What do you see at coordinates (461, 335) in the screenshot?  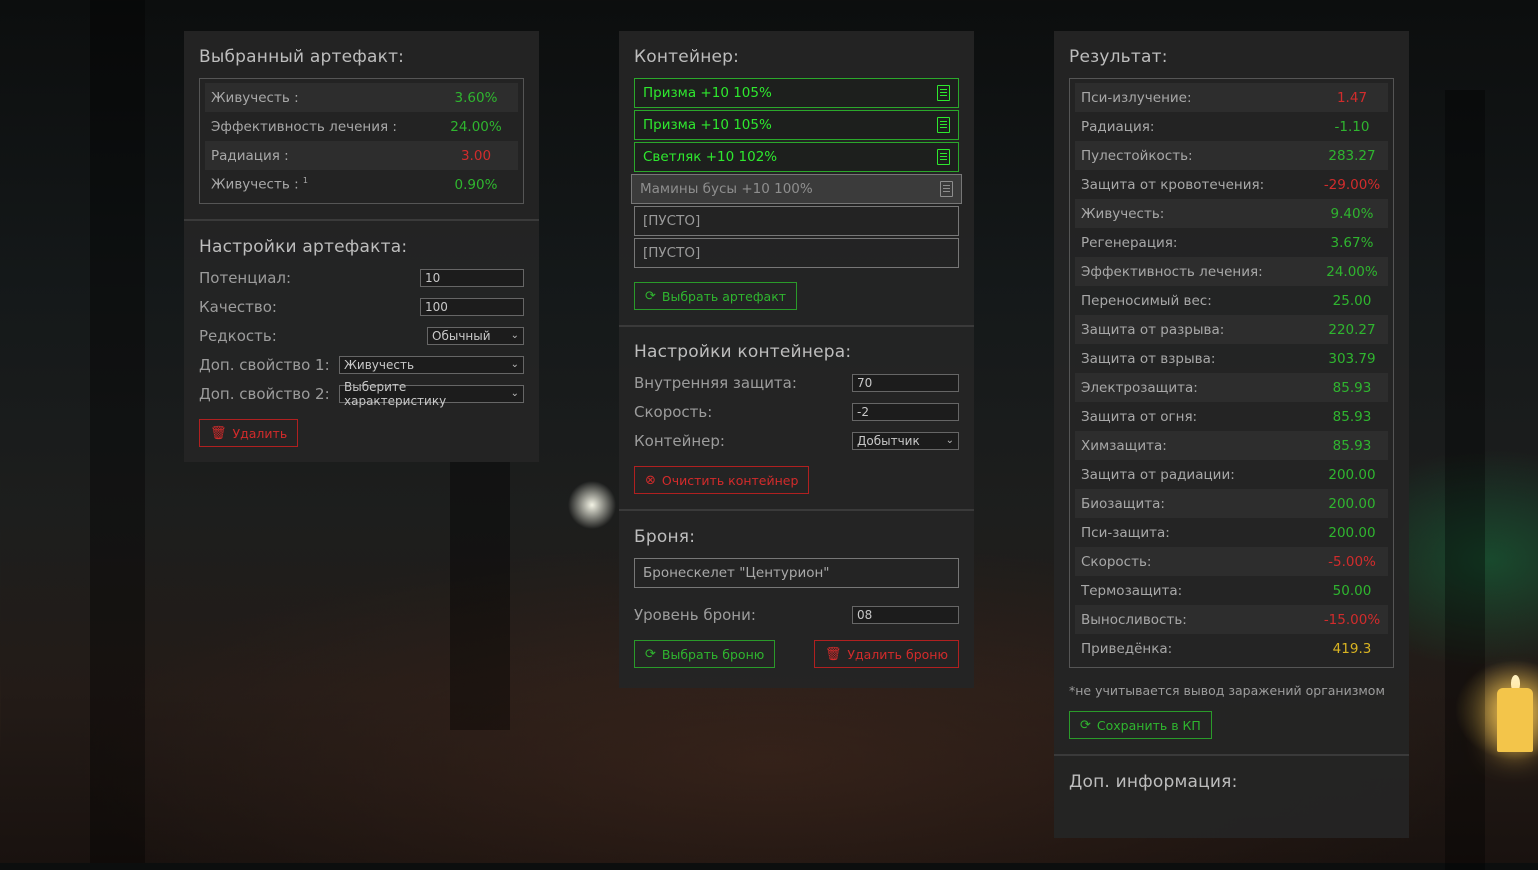 I see `rarity-select-value: Обычный` at bounding box center [461, 335].